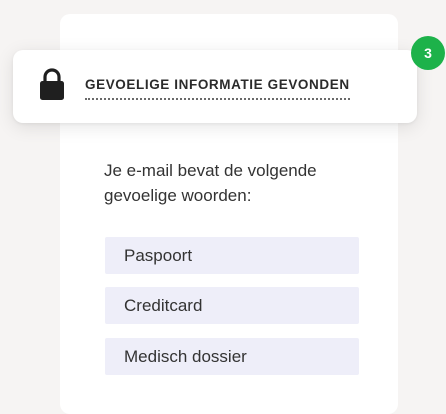 Image resolution: width=446 pixels, height=414 pixels. Describe the element at coordinates (232, 305) in the screenshot. I see `keyword-chip-creditcard: Creditcard` at that location.